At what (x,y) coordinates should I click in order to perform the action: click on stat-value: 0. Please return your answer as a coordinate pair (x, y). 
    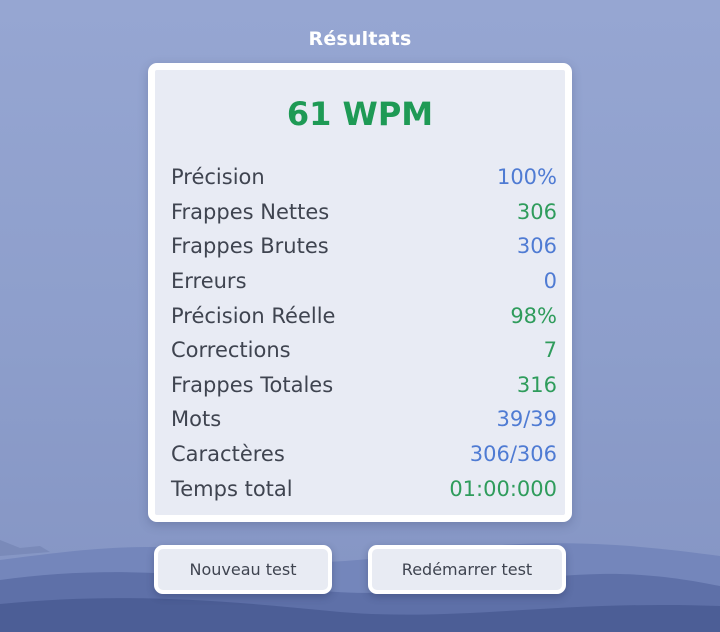
    Looking at the image, I should click on (550, 281).